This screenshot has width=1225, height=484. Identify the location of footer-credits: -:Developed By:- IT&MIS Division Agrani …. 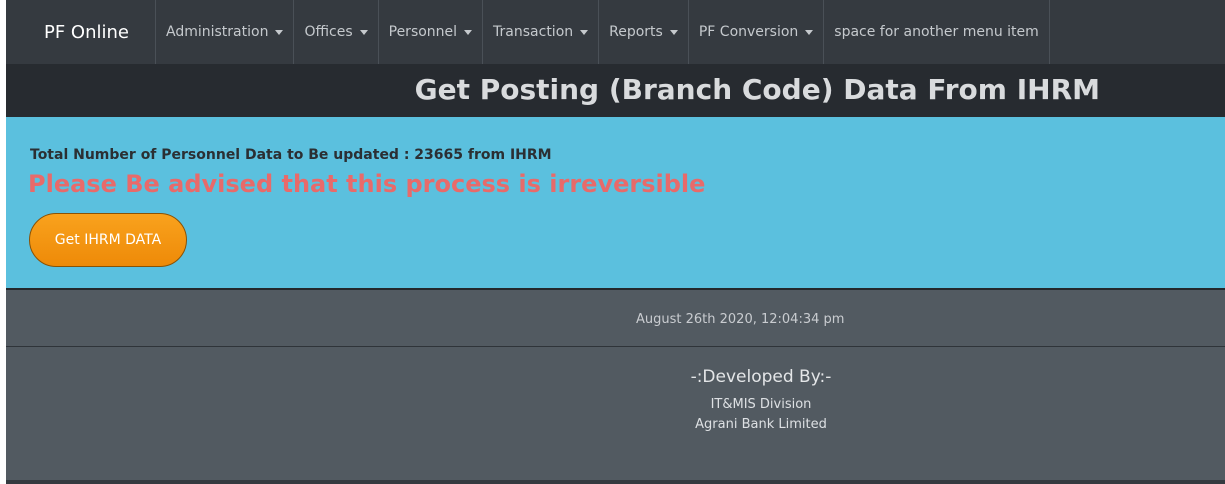
(761, 389).